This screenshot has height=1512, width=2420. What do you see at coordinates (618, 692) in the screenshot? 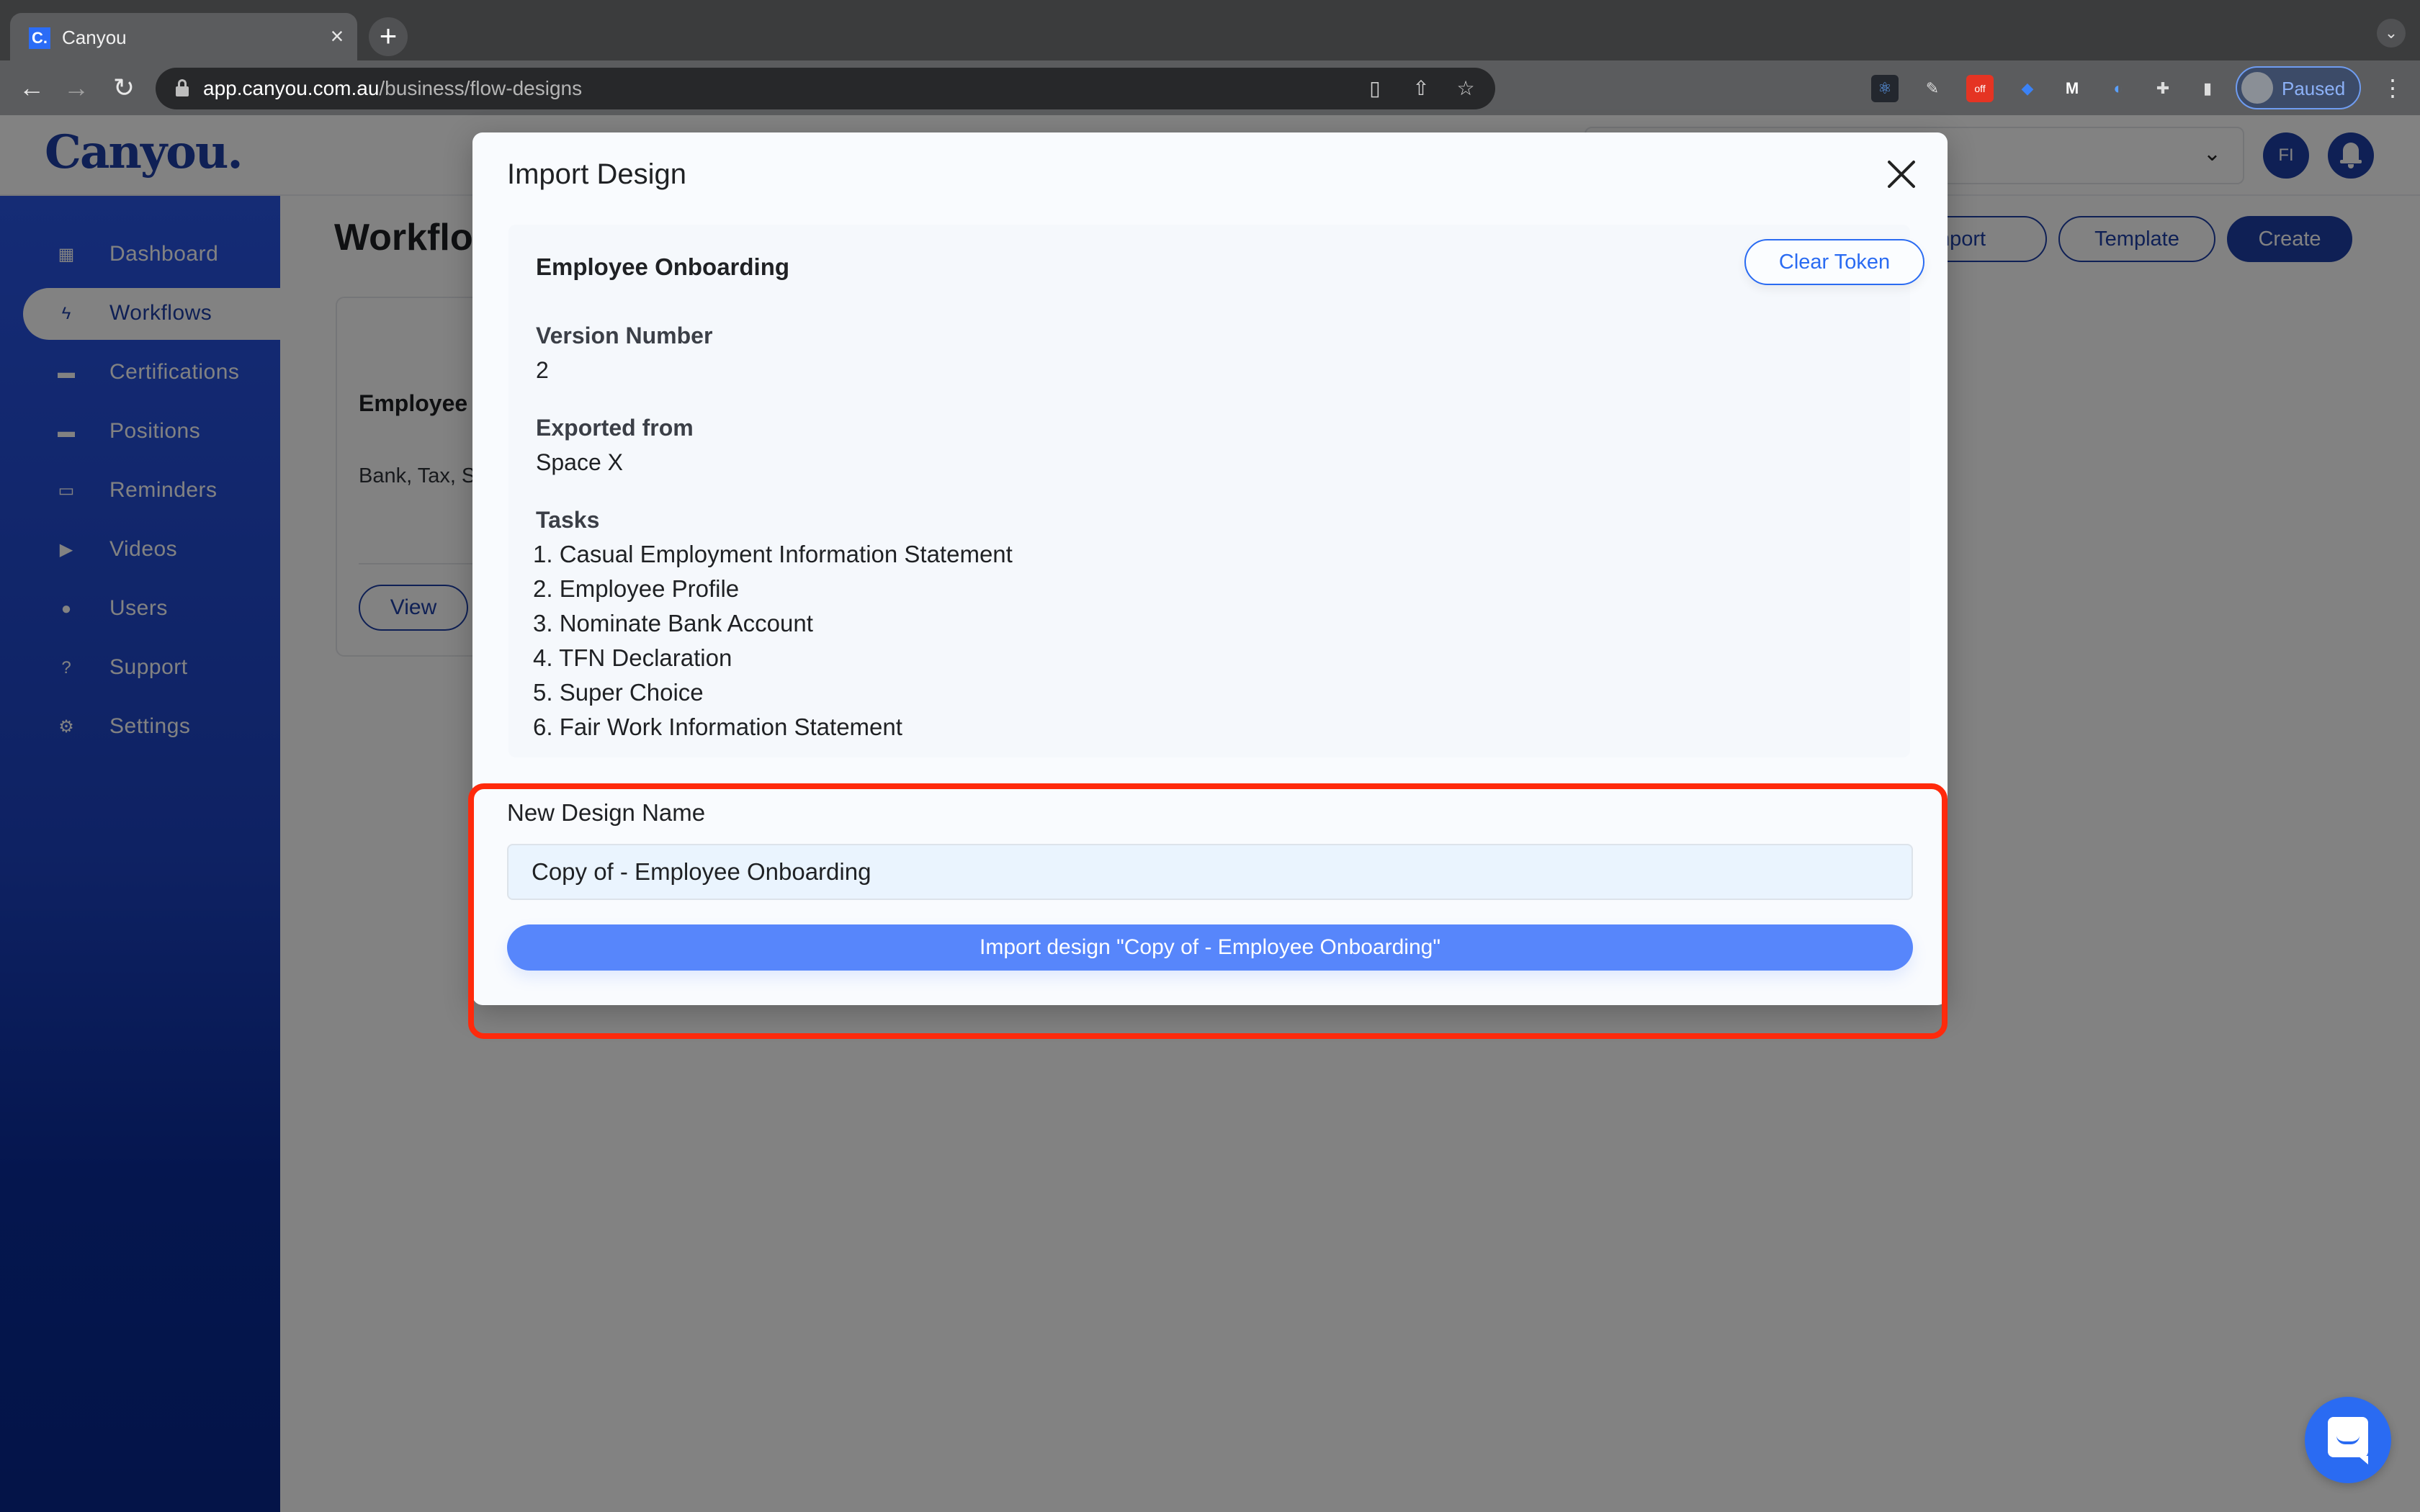
I see `task-item: 5. Super Choice` at bounding box center [618, 692].